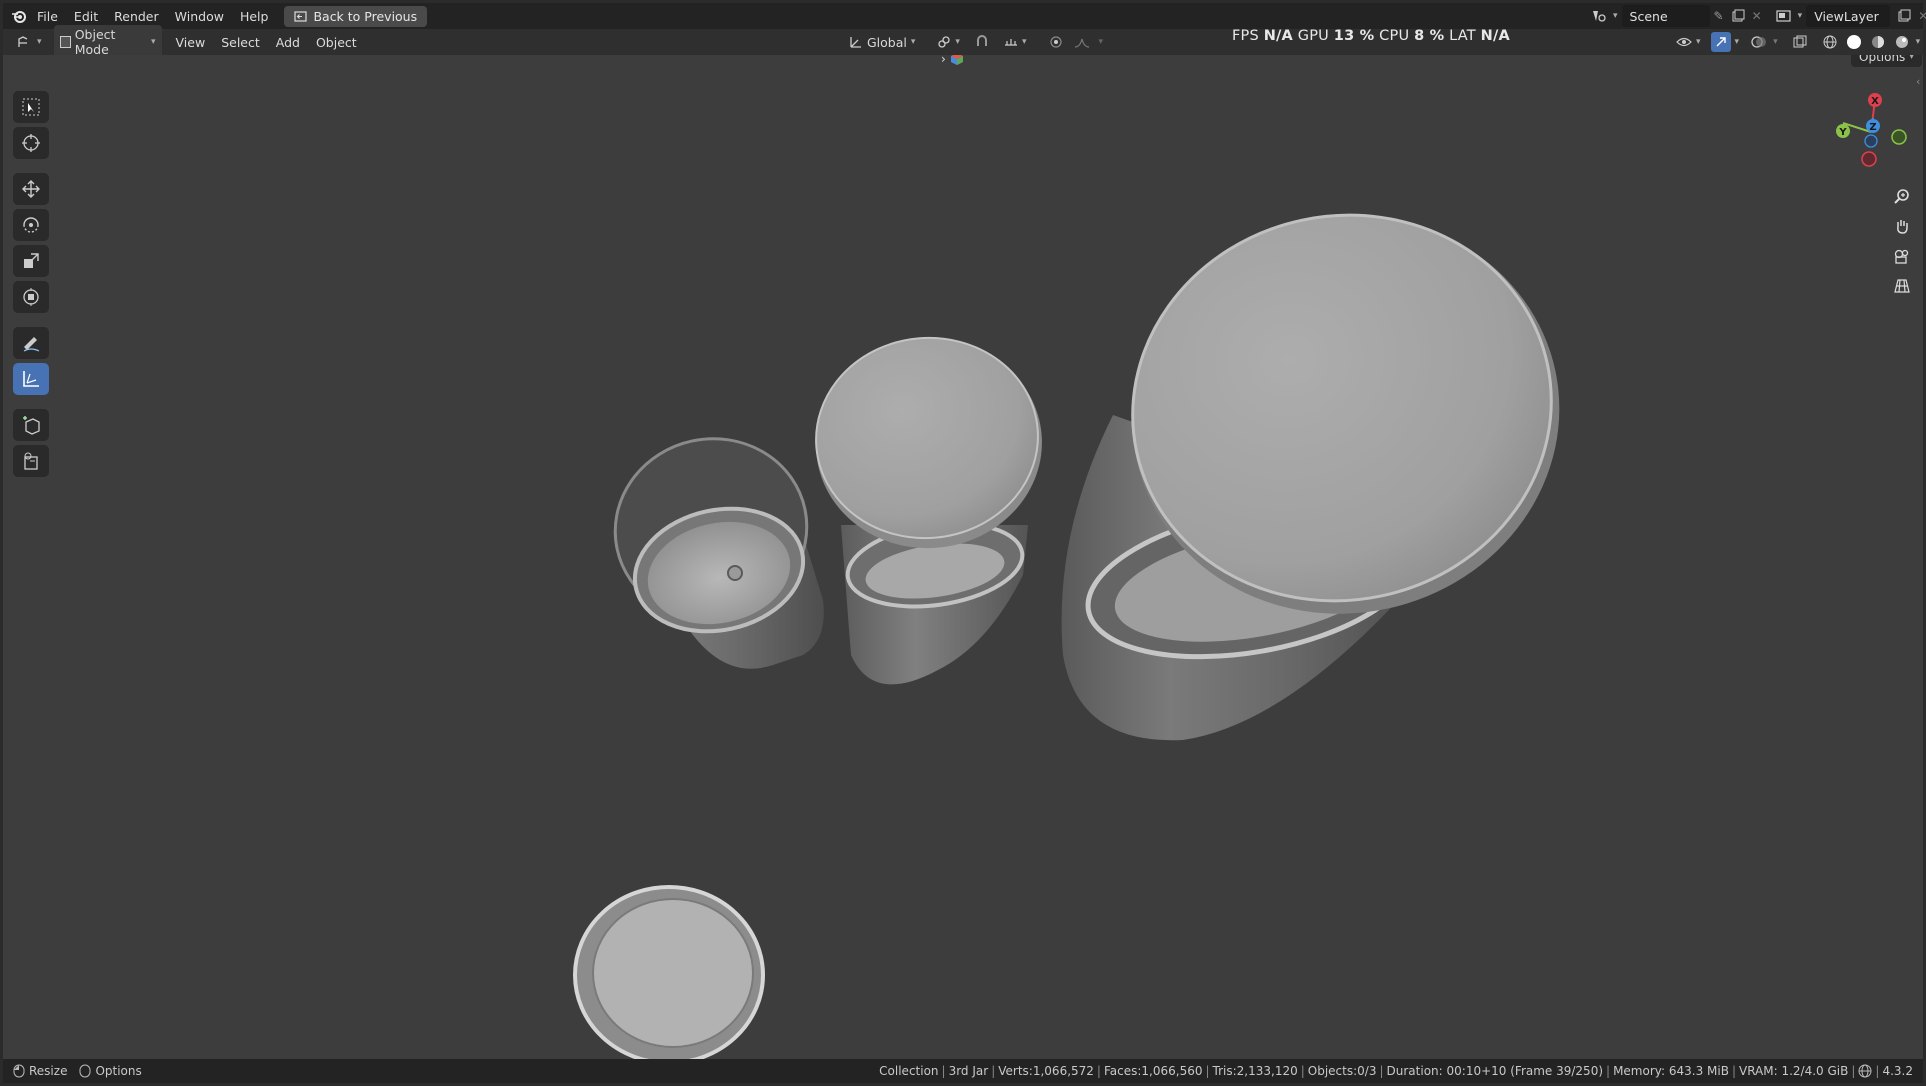  Describe the element at coordinates (1082, 42) in the screenshot. I see `proportional-falloff-icon` at that location.